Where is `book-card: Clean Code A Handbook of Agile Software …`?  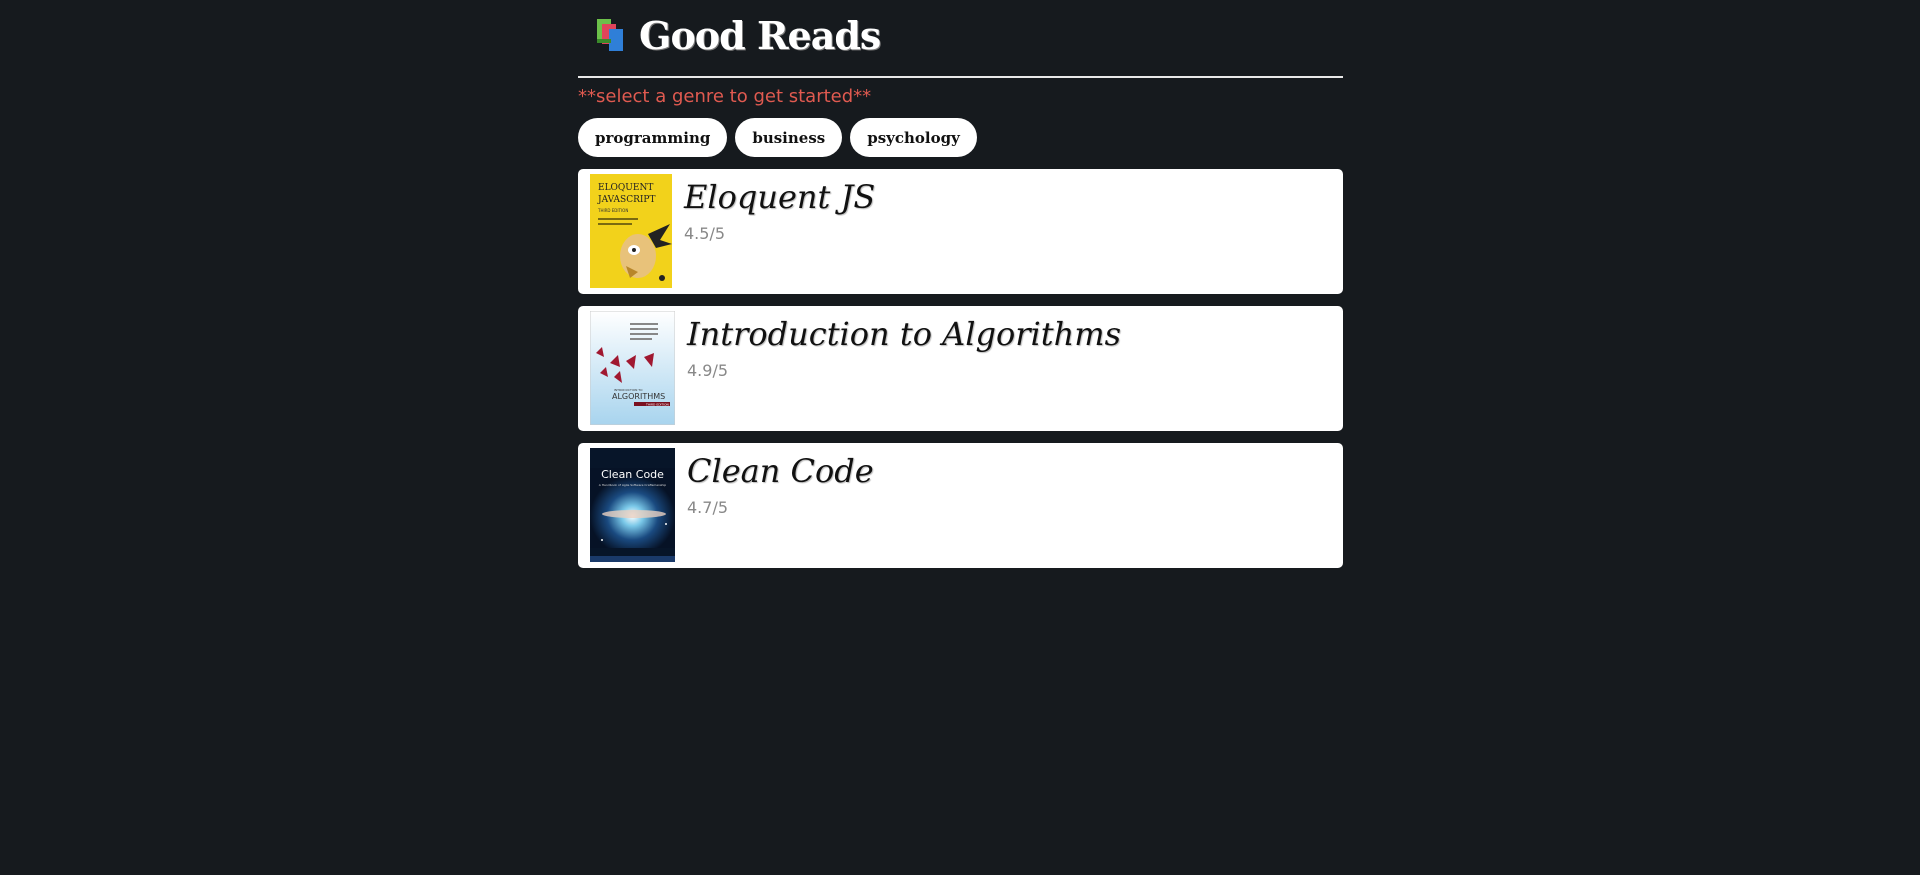 book-card: Clean Code A Handbook of Agile Software … is located at coordinates (960, 505).